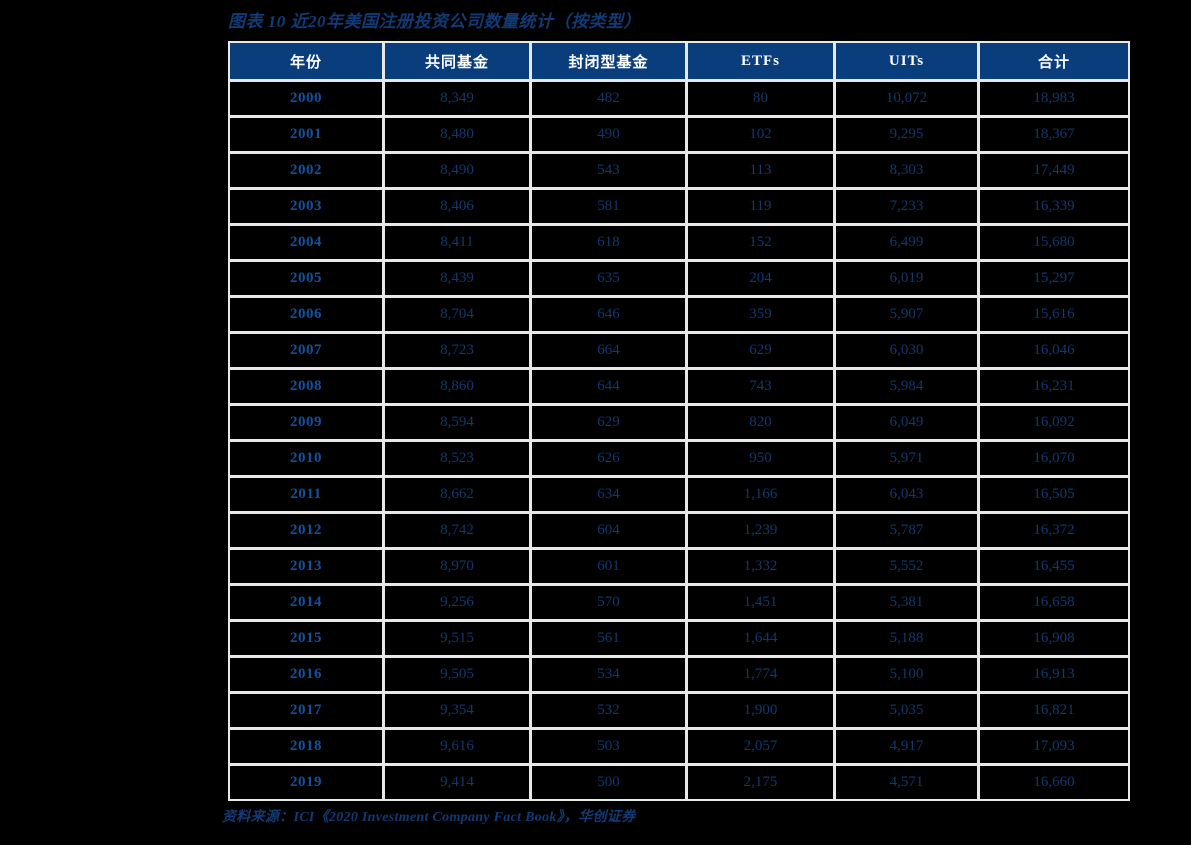 This screenshot has width=1191, height=845. What do you see at coordinates (307, 208) in the screenshot?
I see `cell-year: 2003` at bounding box center [307, 208].